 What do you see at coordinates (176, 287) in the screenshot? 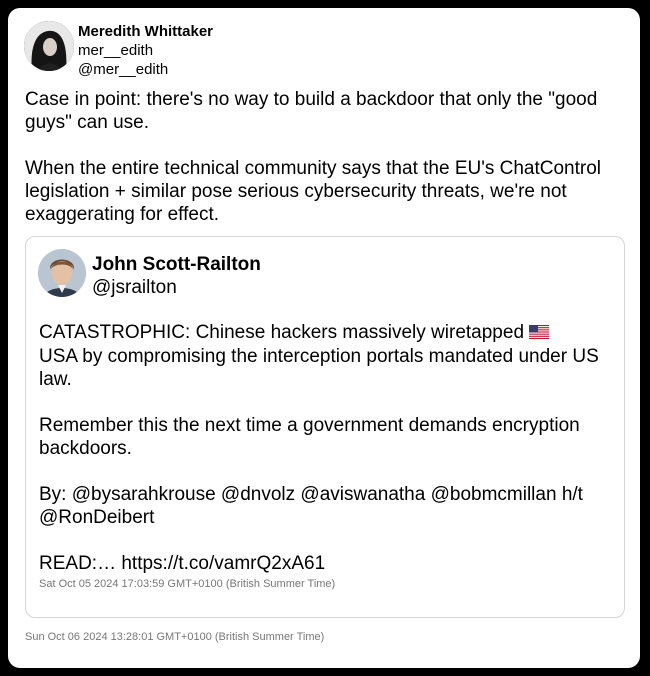
I see `quoted-author-handle: @jsrailton` at bounding box center [176, 287].